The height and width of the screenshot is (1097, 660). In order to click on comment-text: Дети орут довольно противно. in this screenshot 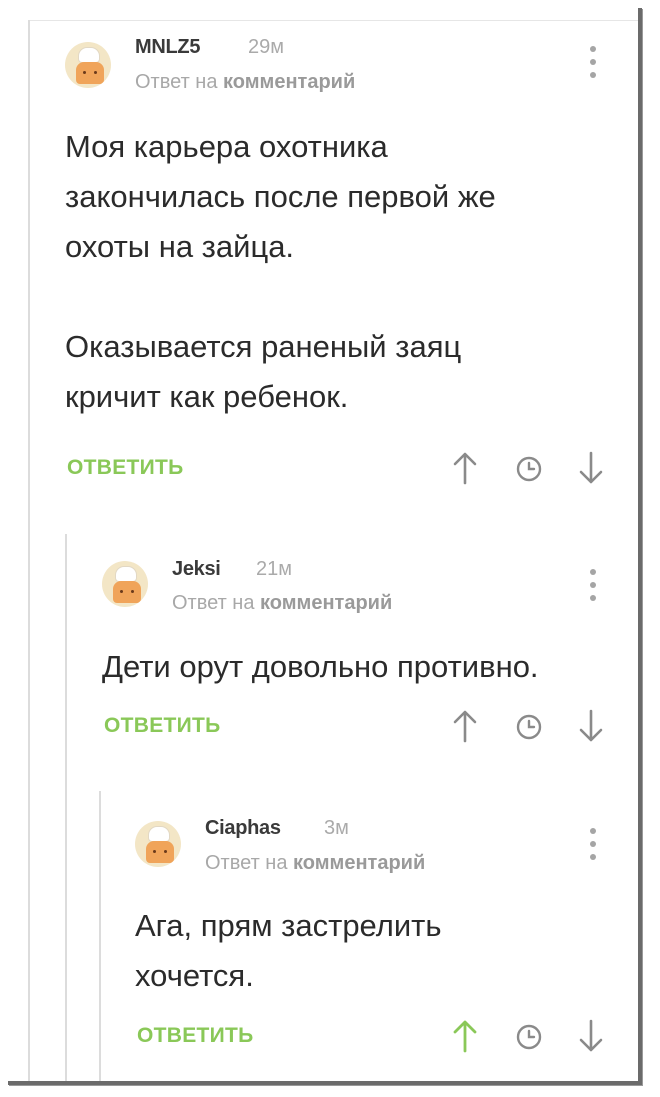, I will do `click(320, 666)`.